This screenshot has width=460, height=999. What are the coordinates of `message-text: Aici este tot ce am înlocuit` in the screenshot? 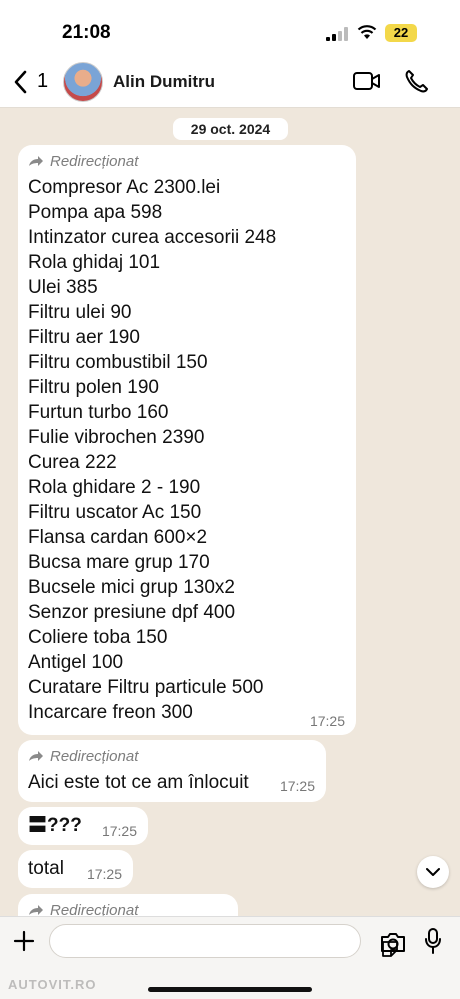 It's located at (138, 782).